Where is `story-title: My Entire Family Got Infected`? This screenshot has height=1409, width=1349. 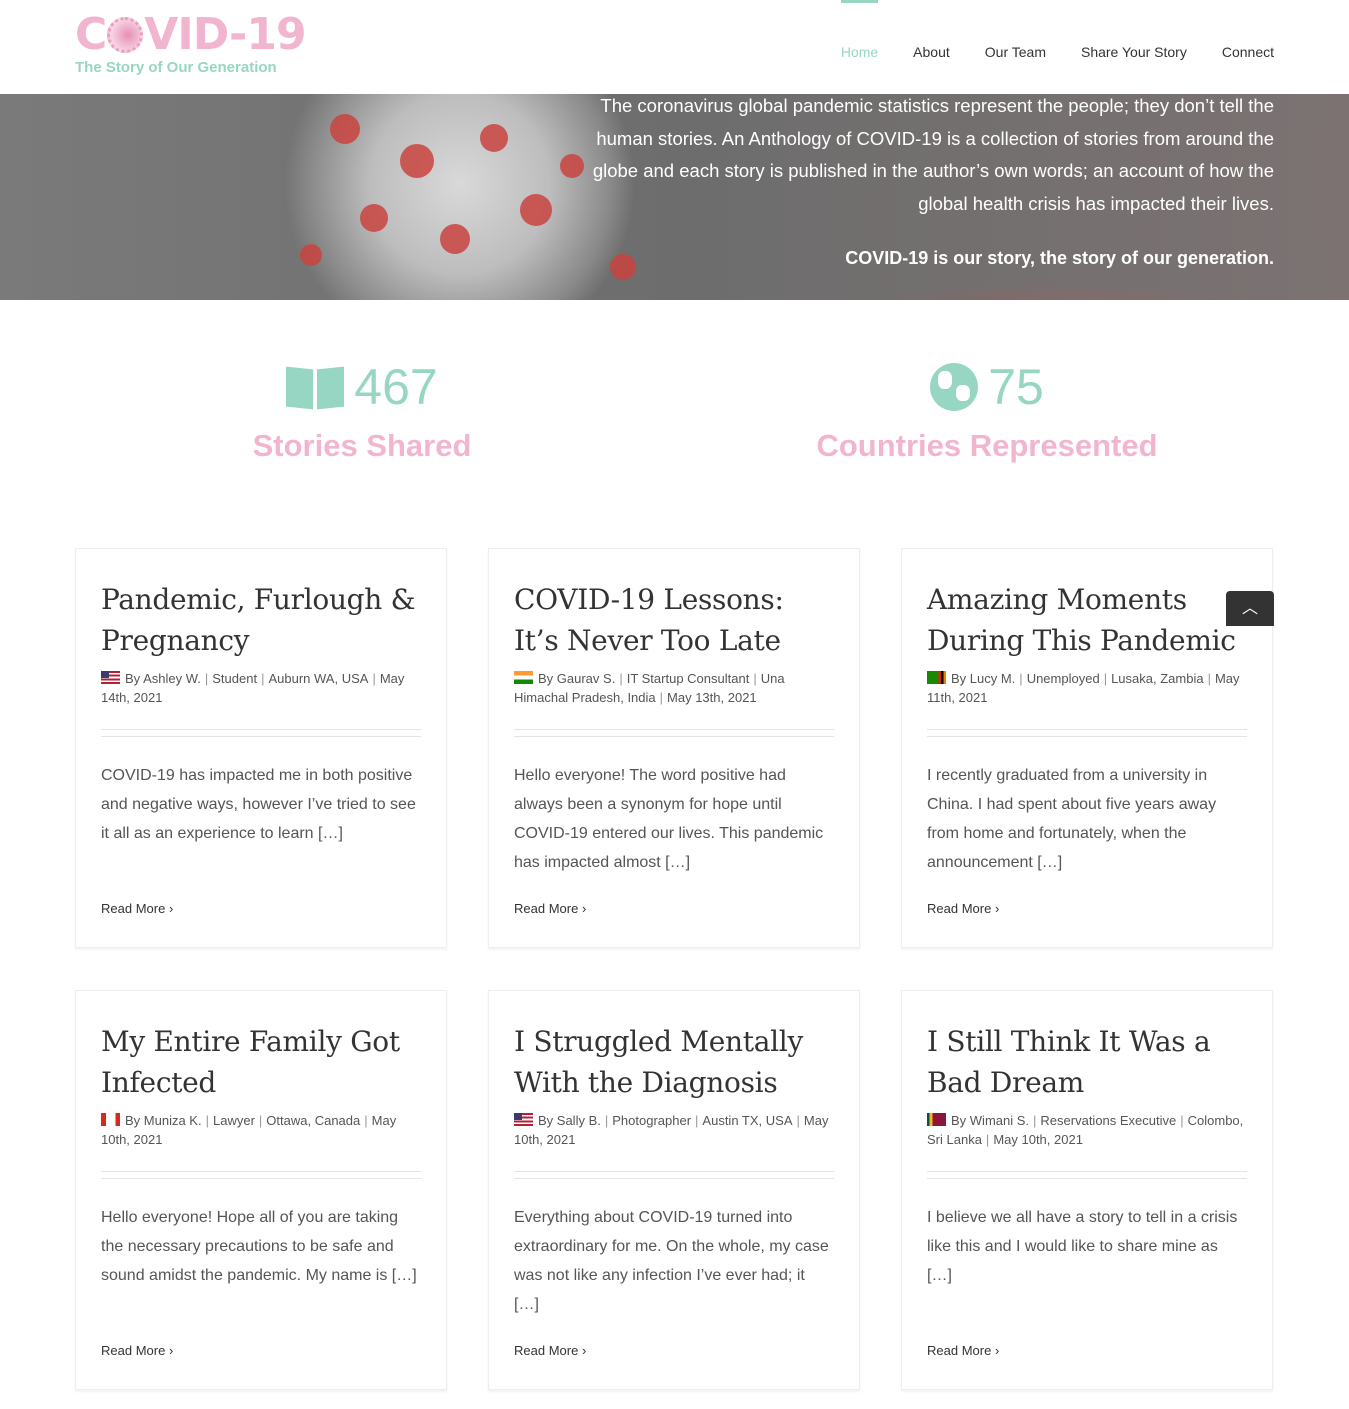 story-title: My Entire Family Got Infected is located at coordinates (261, 1062).